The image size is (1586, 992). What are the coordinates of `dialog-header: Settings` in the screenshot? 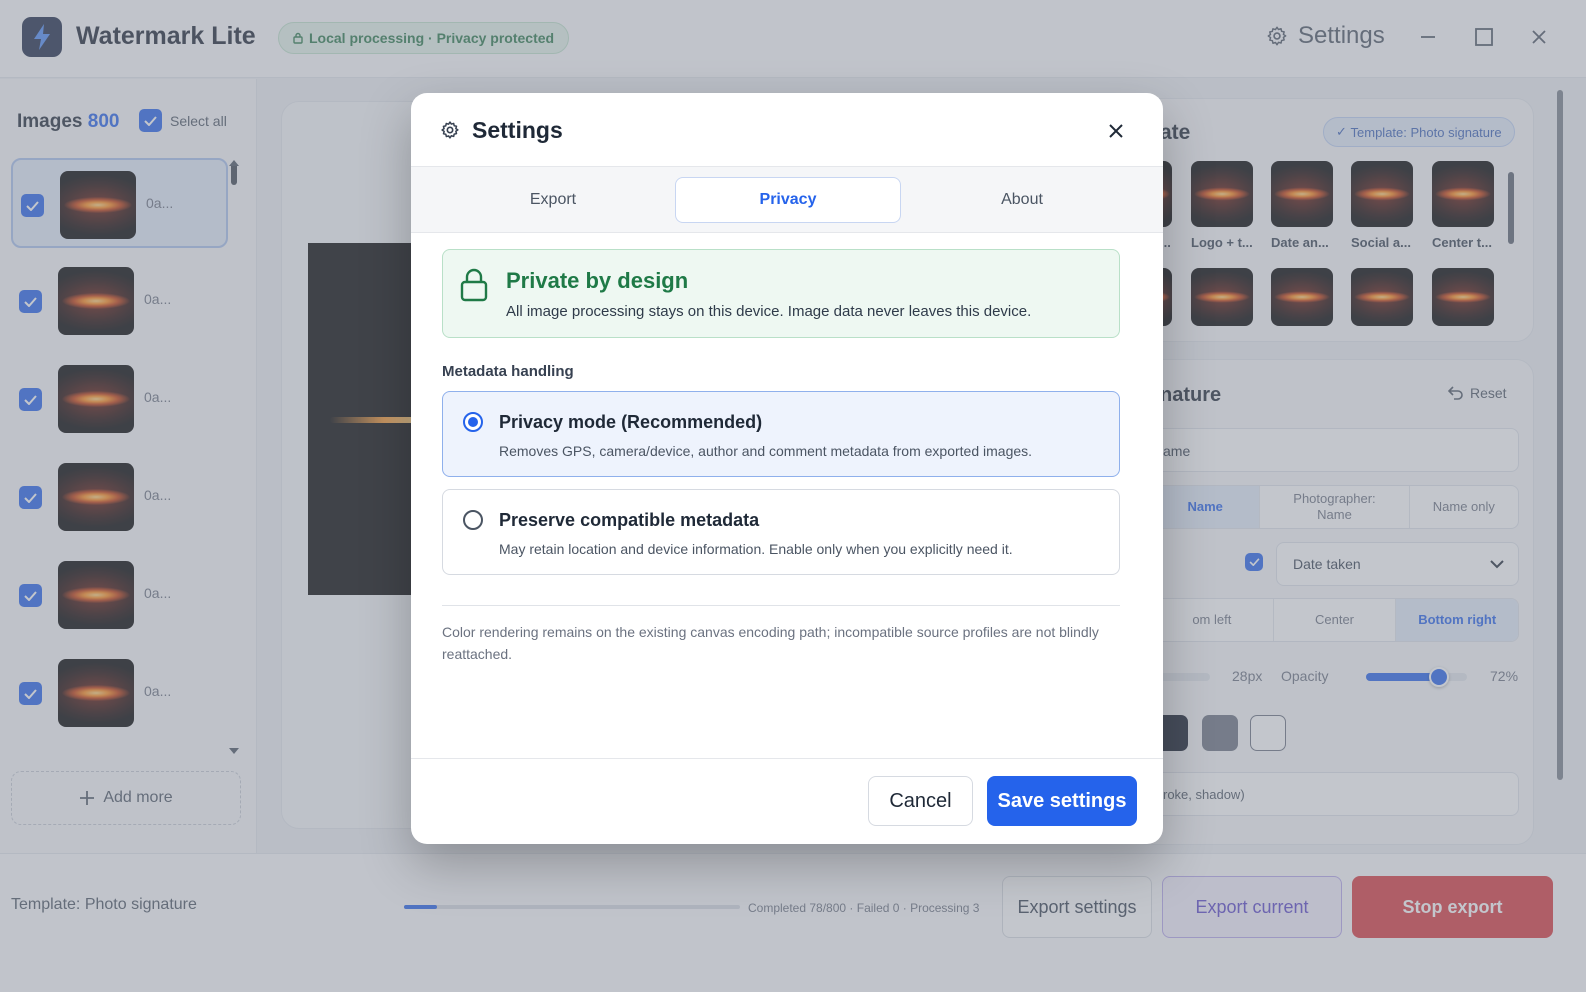 It's located at (787, 130).